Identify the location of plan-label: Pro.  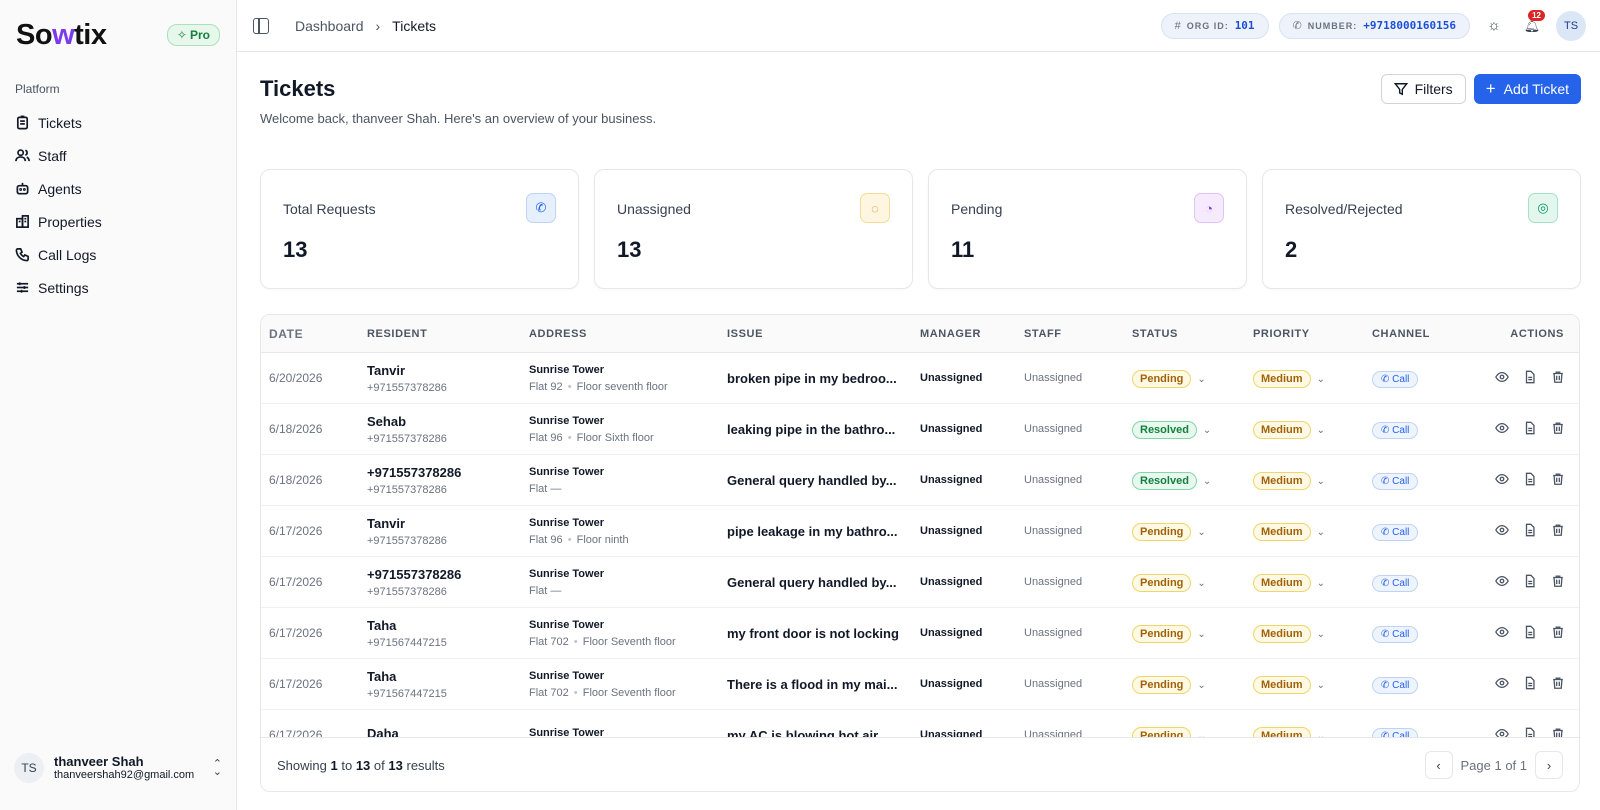
(199, 35).